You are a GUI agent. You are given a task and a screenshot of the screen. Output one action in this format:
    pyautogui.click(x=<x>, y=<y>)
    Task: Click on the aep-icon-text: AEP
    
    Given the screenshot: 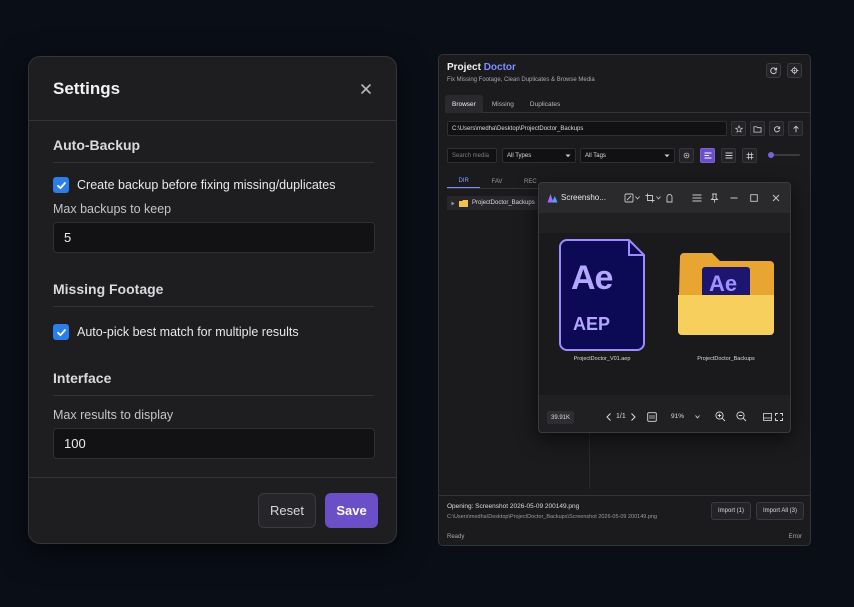 What is the action you would take?
    pyautogui.click(x=592, y=324)
    